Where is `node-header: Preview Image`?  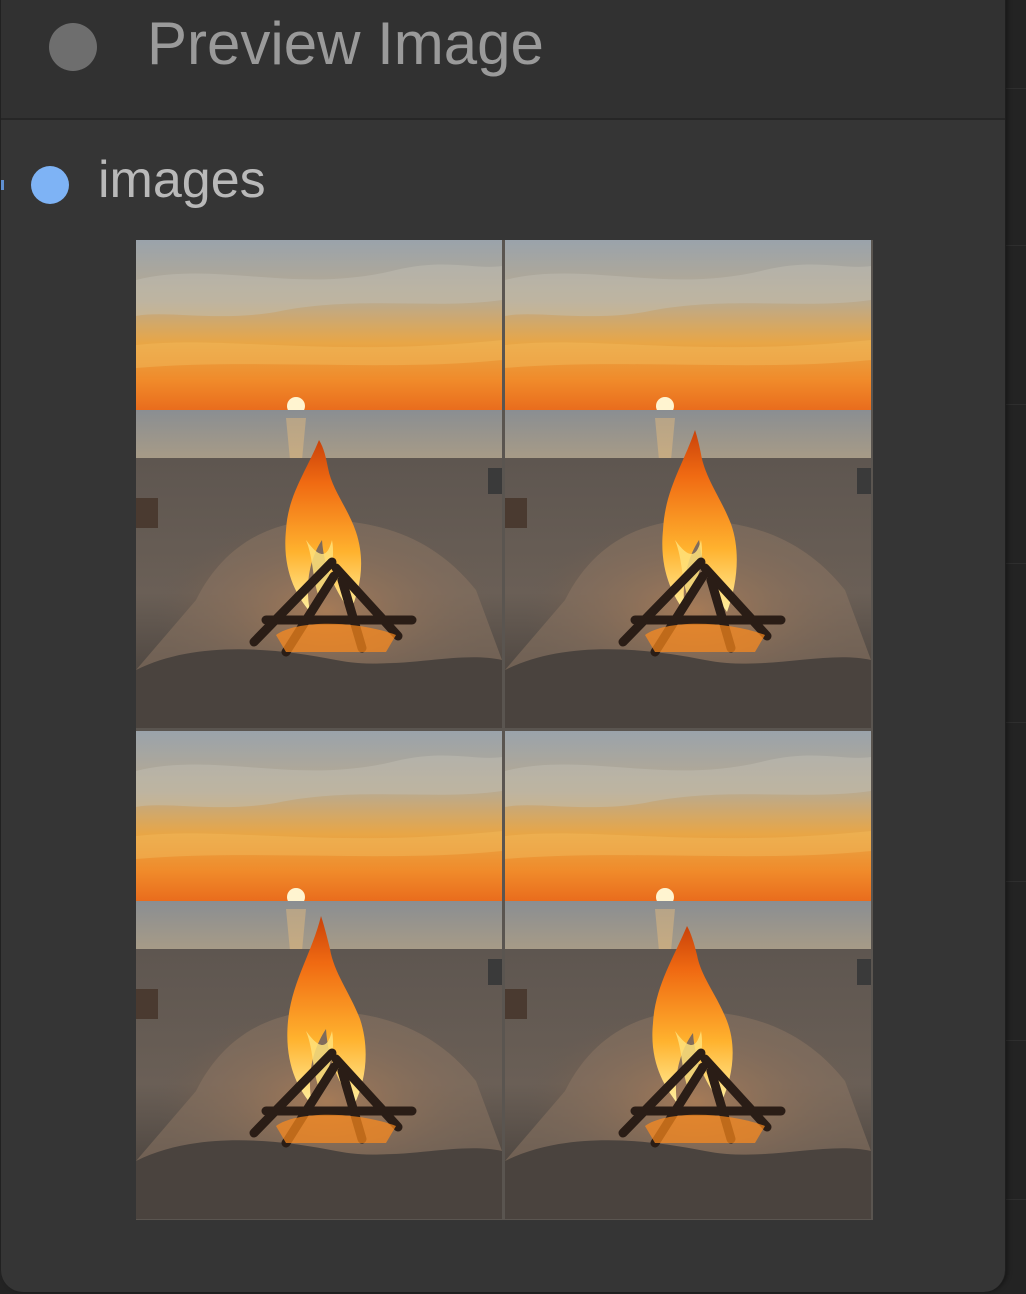 node-header: Preview Image is located at coordinates (503, 60).